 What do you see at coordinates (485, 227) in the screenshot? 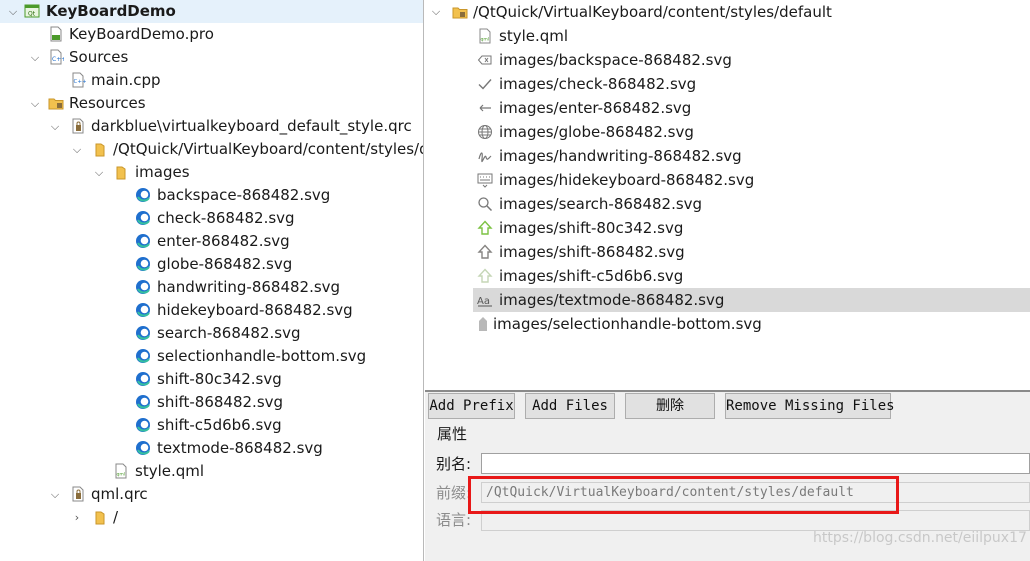
I see `shift-green-icon` at bounding box center [485, 227].